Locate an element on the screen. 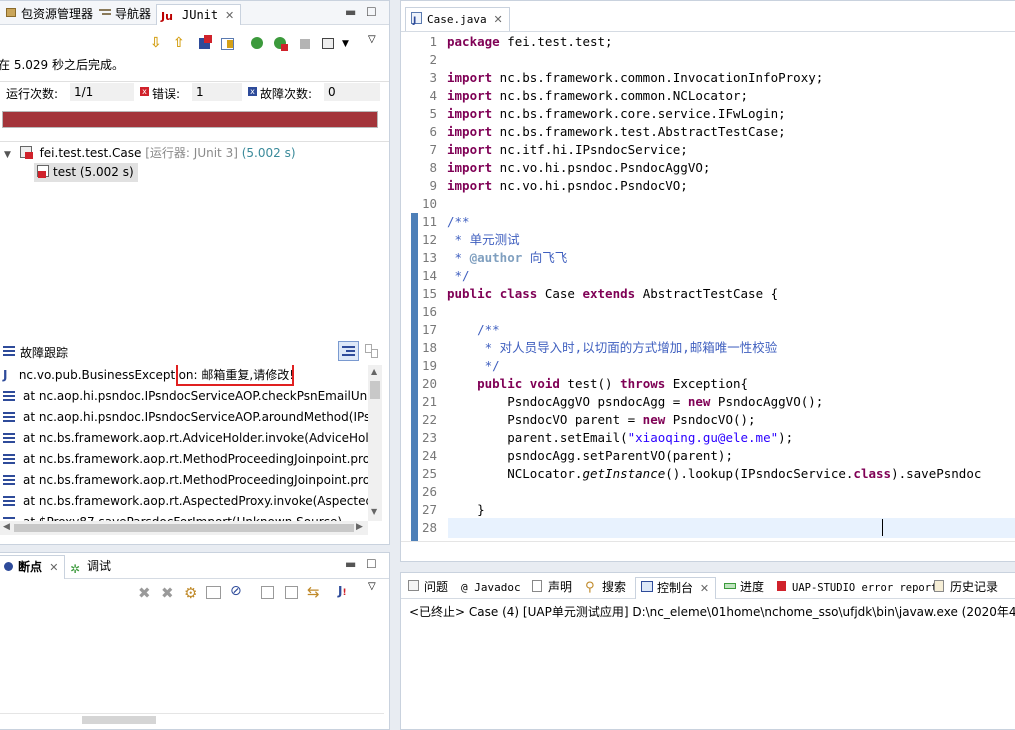  line-number: 6 is located at coordinates (433, 131).